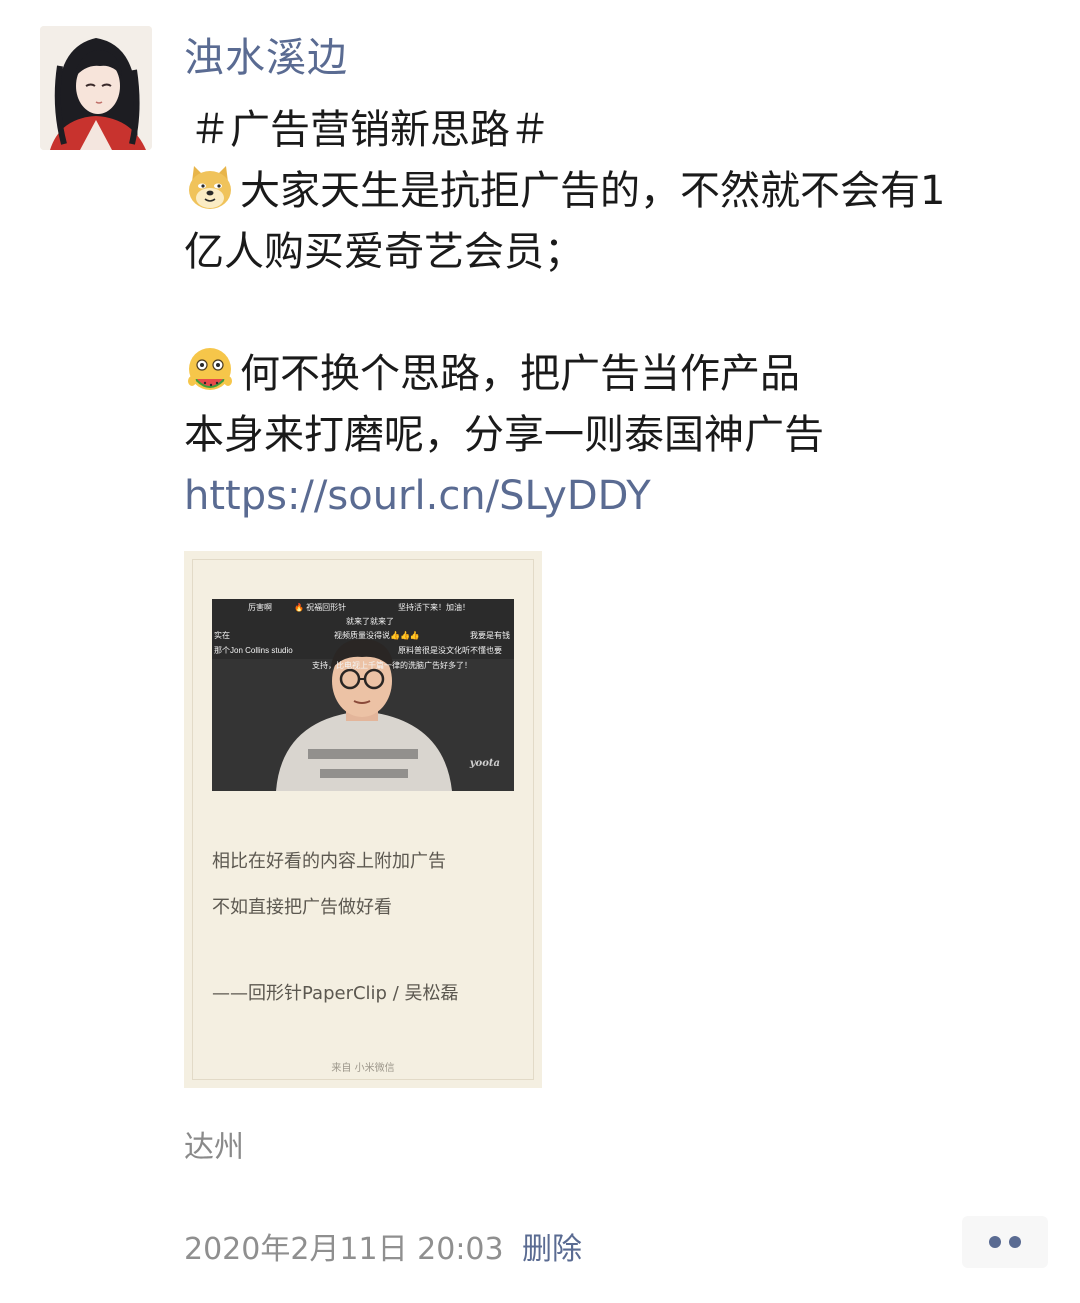  Describe the element at coordinates (377, 635) in the screenshot. I see `danmaku-comment: 视频质量没得说👍👍👍` at that location.